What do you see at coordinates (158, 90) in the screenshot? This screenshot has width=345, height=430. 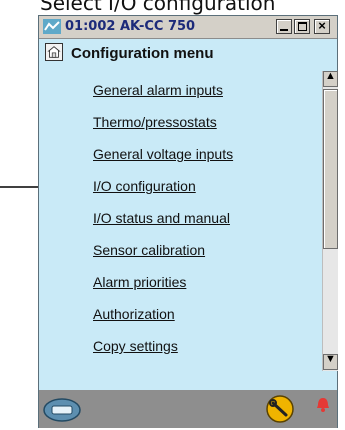 I see `menu-item-general-alarm-inputs: General alarm inputs` at bounding box center [158, 90].